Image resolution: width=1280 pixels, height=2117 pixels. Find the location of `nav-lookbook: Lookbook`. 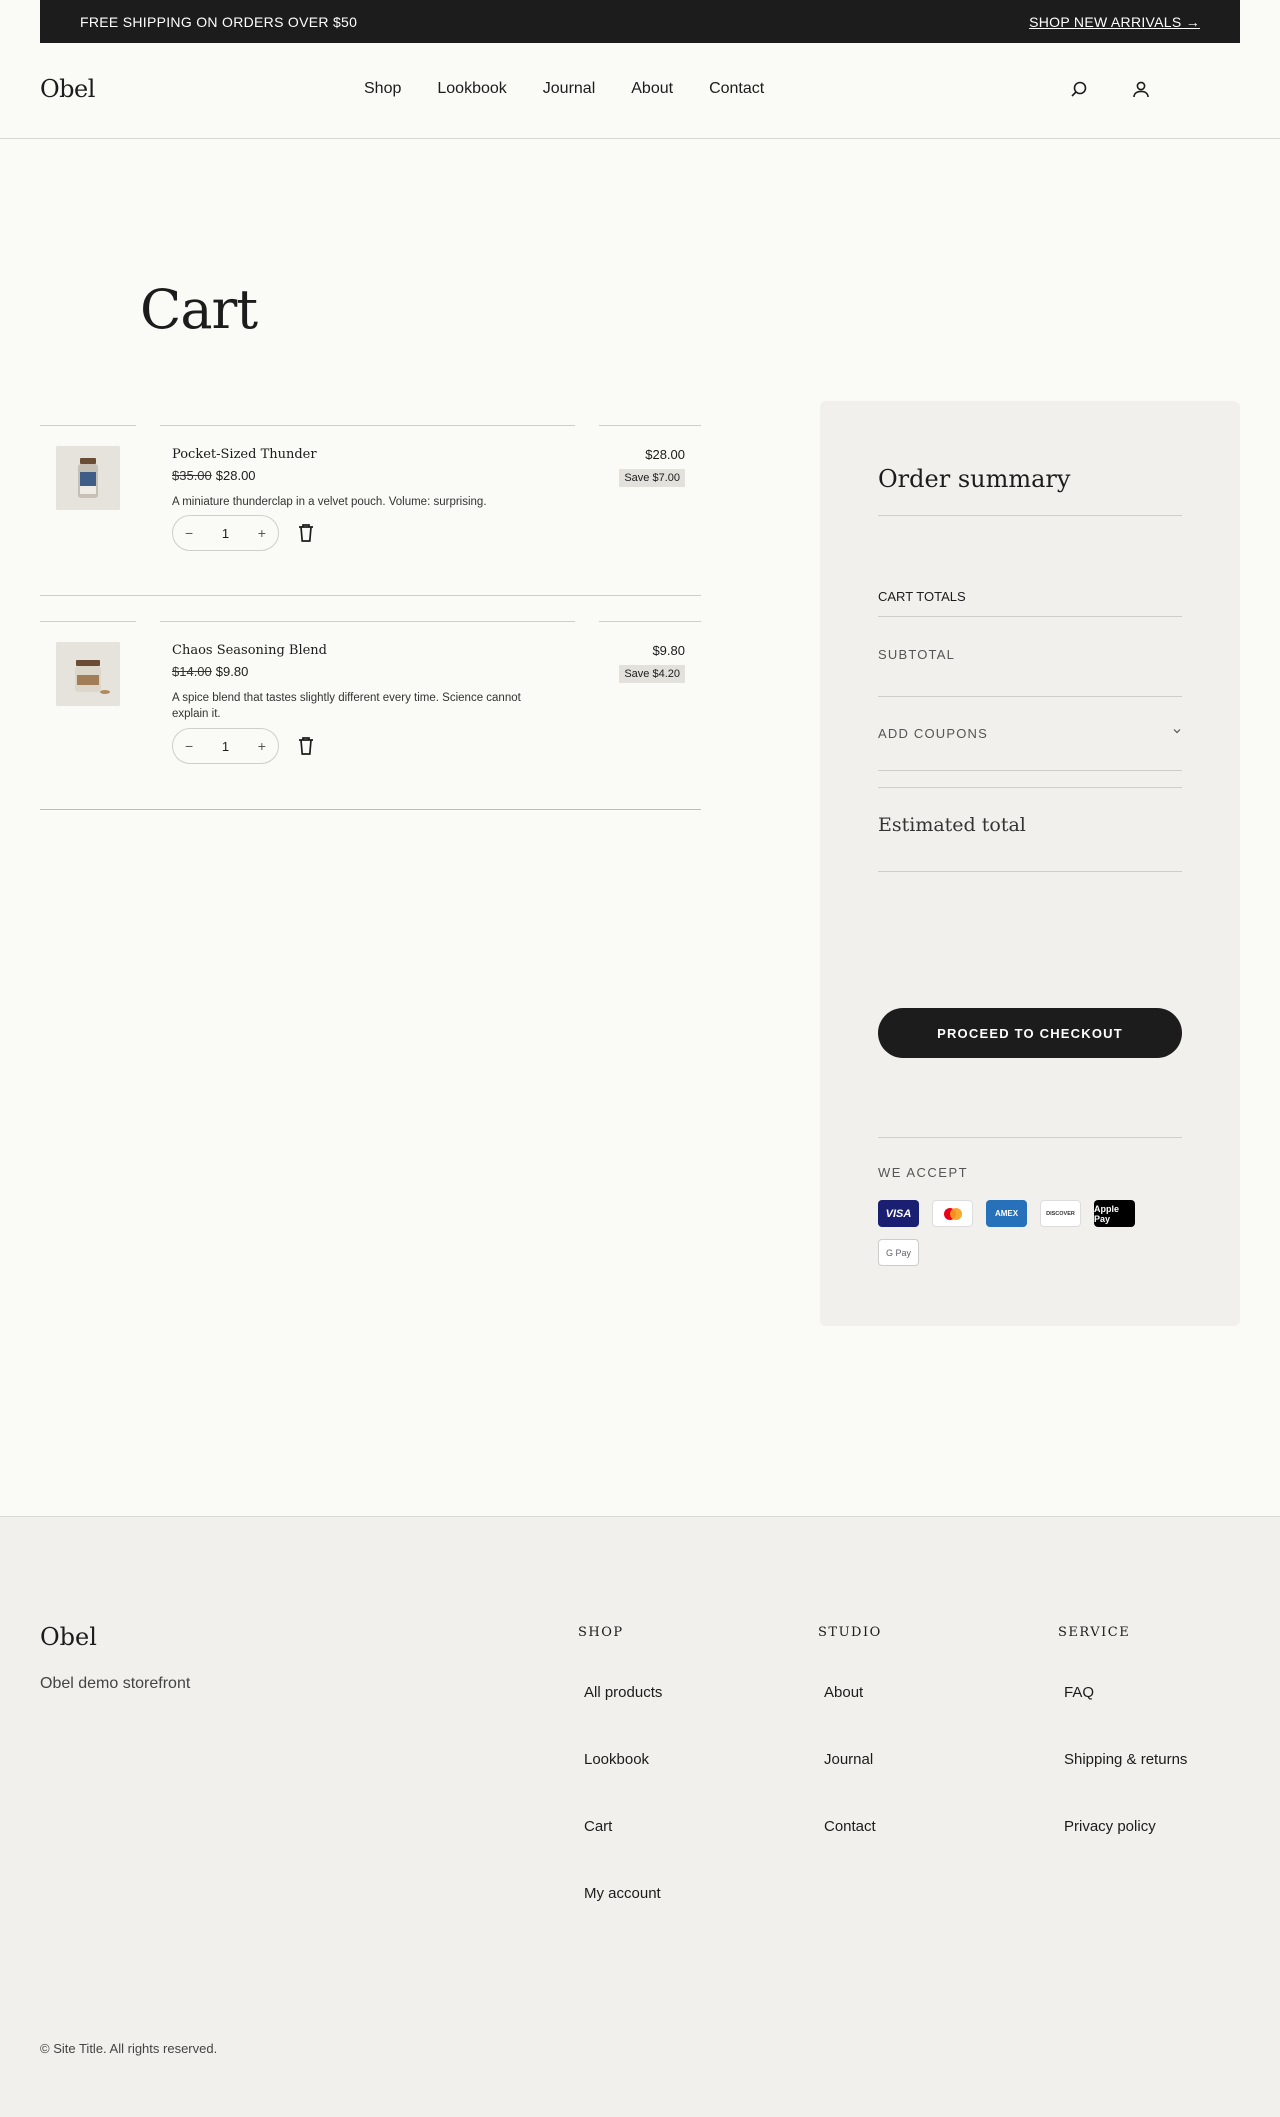

nav-lookbook: Lookbook is located at coordinates (471, 89).